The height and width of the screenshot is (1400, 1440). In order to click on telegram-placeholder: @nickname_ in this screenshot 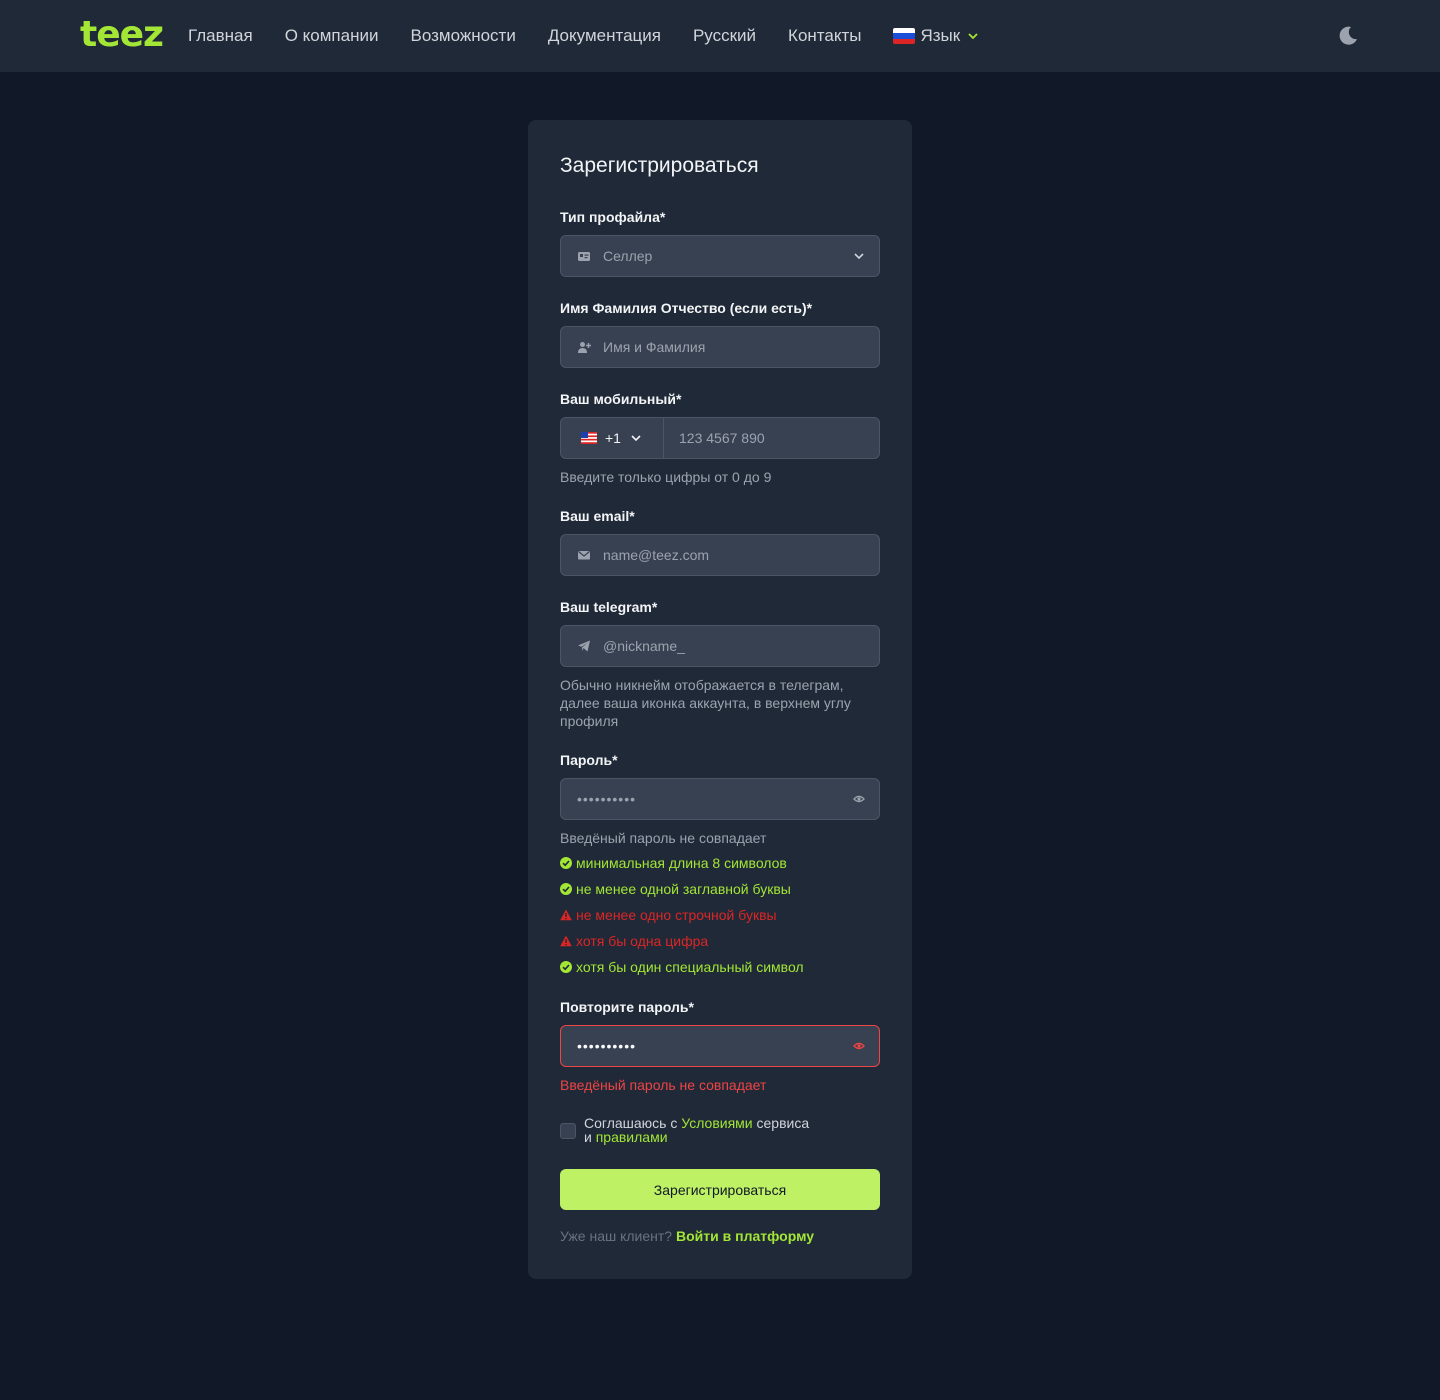, I will do `click(644, 646)`.